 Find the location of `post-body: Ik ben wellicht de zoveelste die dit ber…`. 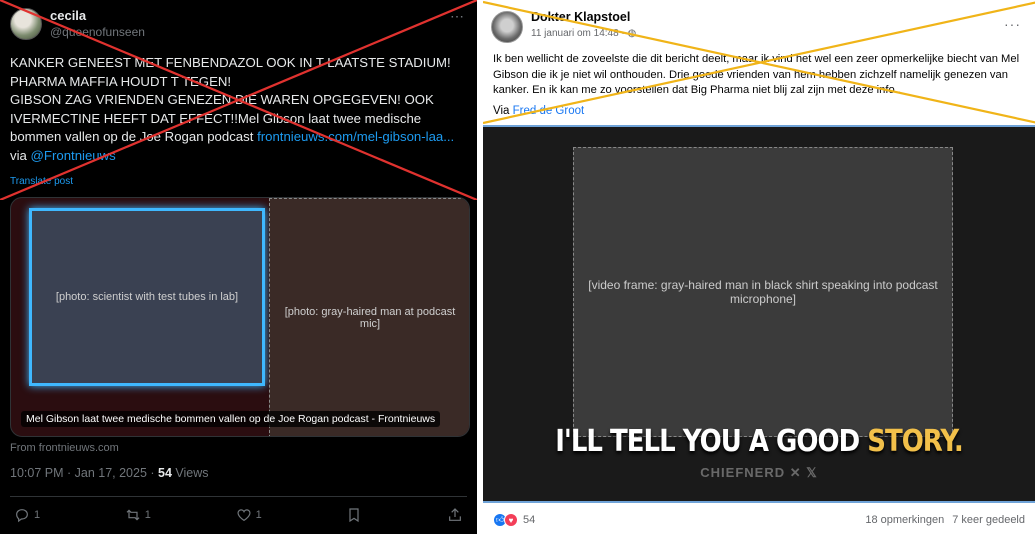

post-body: Ik ben wellicht de zoveelste die dit ber… is located at coordinates (756, 75).